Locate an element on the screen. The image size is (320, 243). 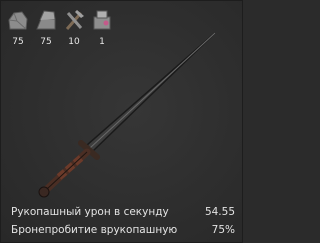
stat-row-melee-armor-penetration: Бронепробитие врукопашную 75% is located at coordinates (123, 230).